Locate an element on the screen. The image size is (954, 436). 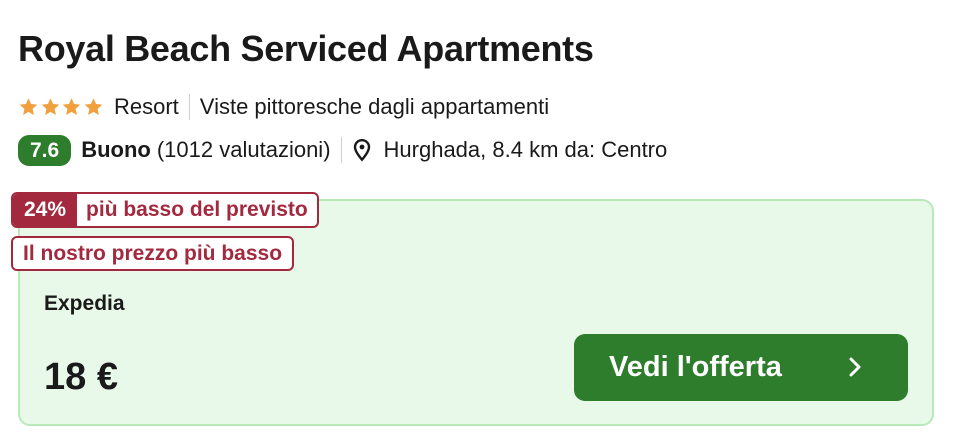
rating-word: Buono is located at coordinates (116, 149).